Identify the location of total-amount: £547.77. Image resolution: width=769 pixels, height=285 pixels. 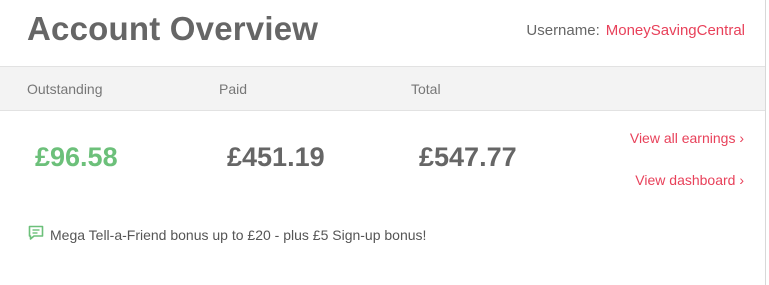
(468, 157).